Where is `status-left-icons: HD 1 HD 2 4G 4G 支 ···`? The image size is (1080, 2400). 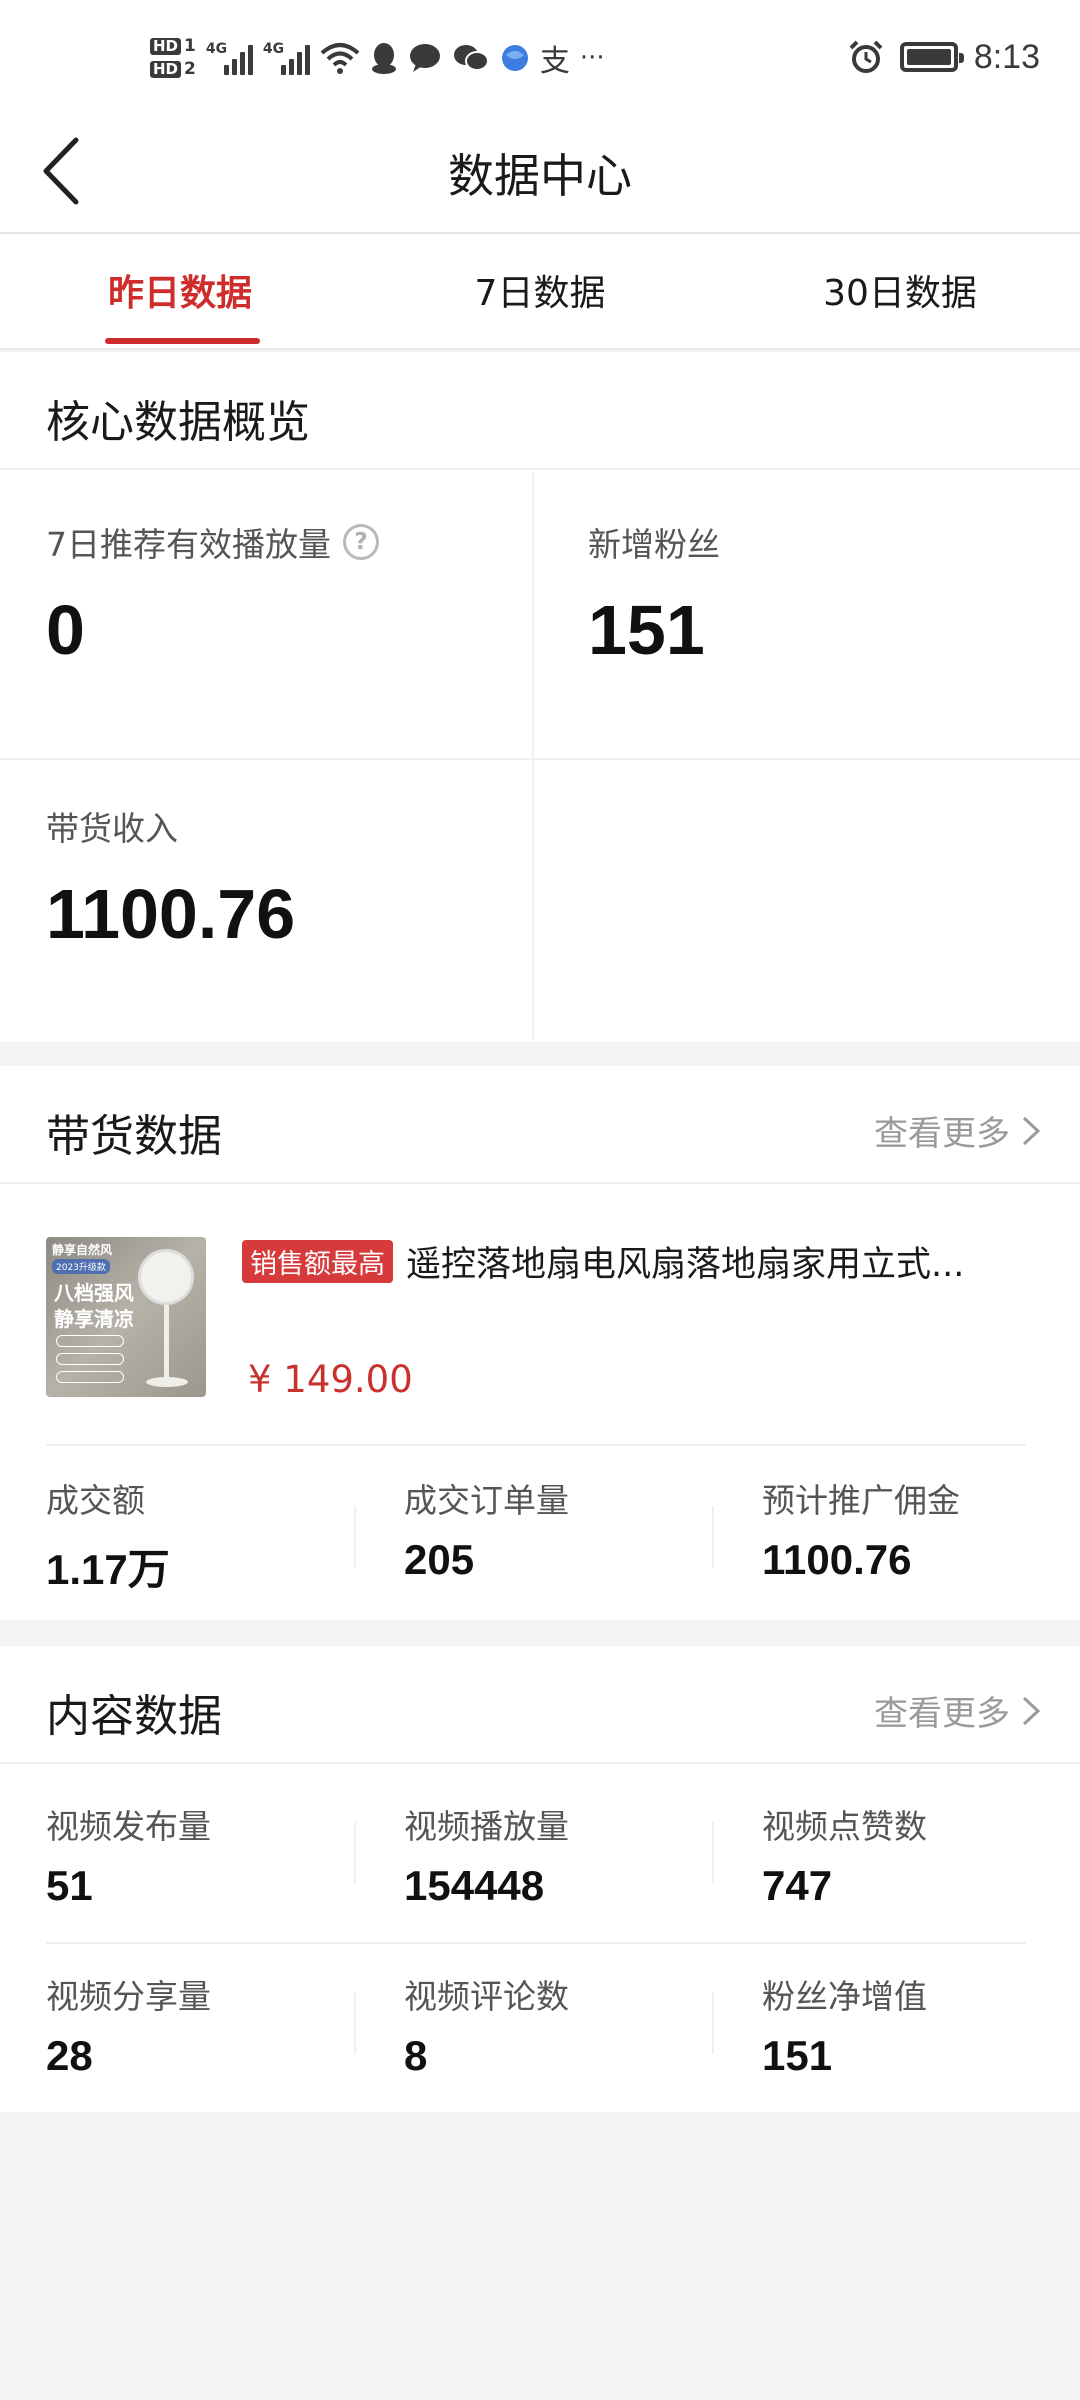 status-left-icons: HD 1 HD 2 4G 4G 支 ··· is located at coordinates (377, 58).